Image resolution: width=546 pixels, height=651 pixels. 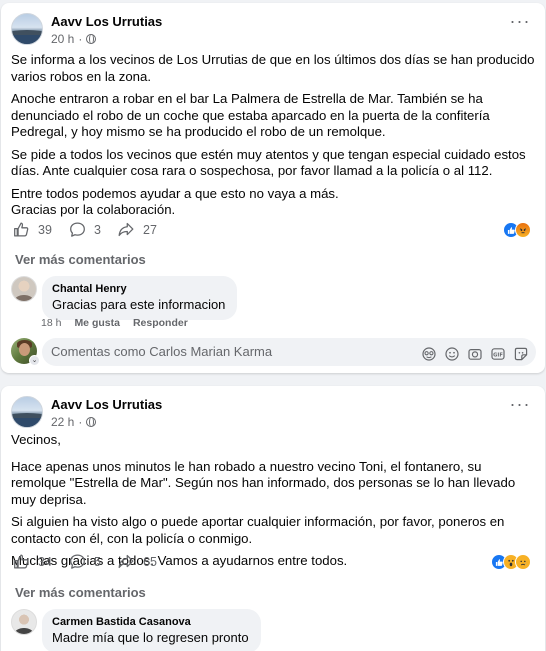 I want to click on comment-button: 3, so click(x=85, y=229).